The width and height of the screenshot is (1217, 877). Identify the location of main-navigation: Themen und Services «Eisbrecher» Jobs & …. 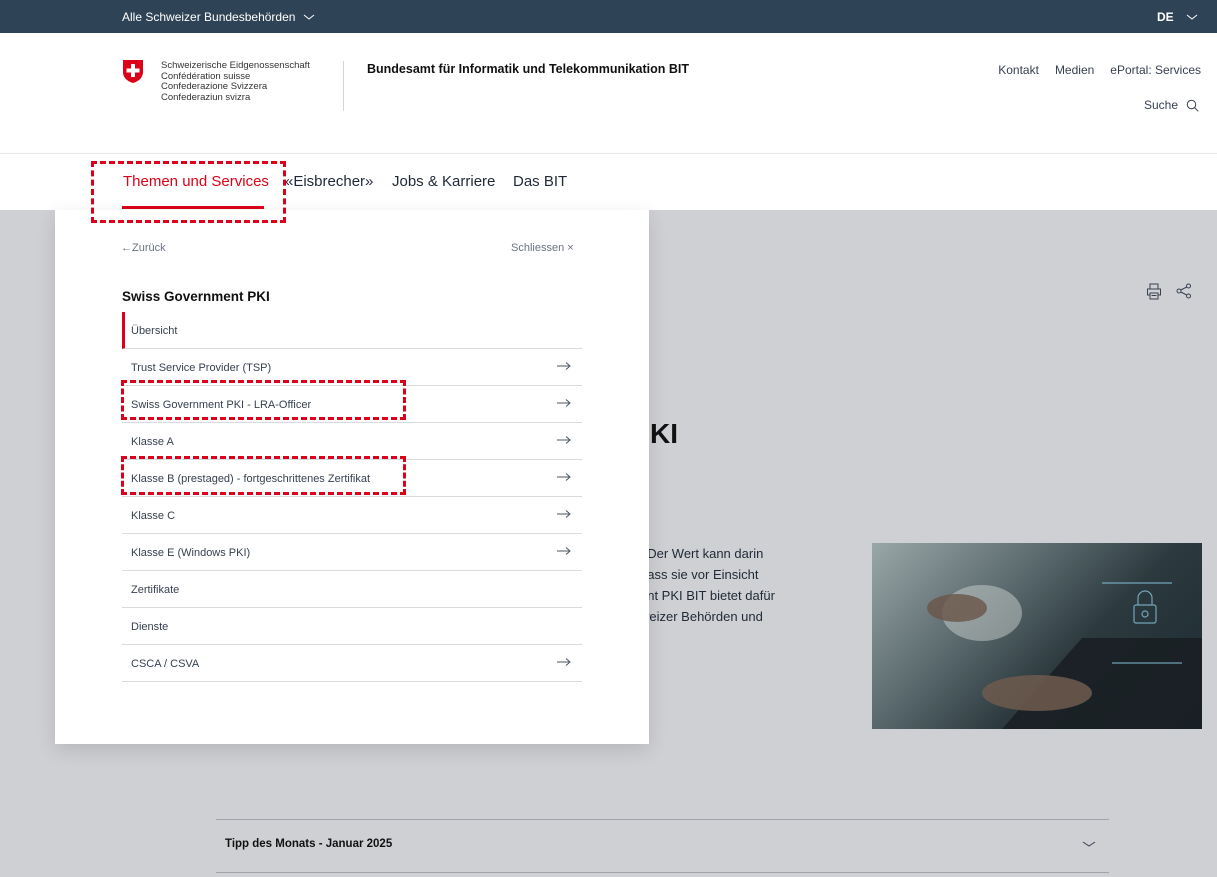
(608, 182).